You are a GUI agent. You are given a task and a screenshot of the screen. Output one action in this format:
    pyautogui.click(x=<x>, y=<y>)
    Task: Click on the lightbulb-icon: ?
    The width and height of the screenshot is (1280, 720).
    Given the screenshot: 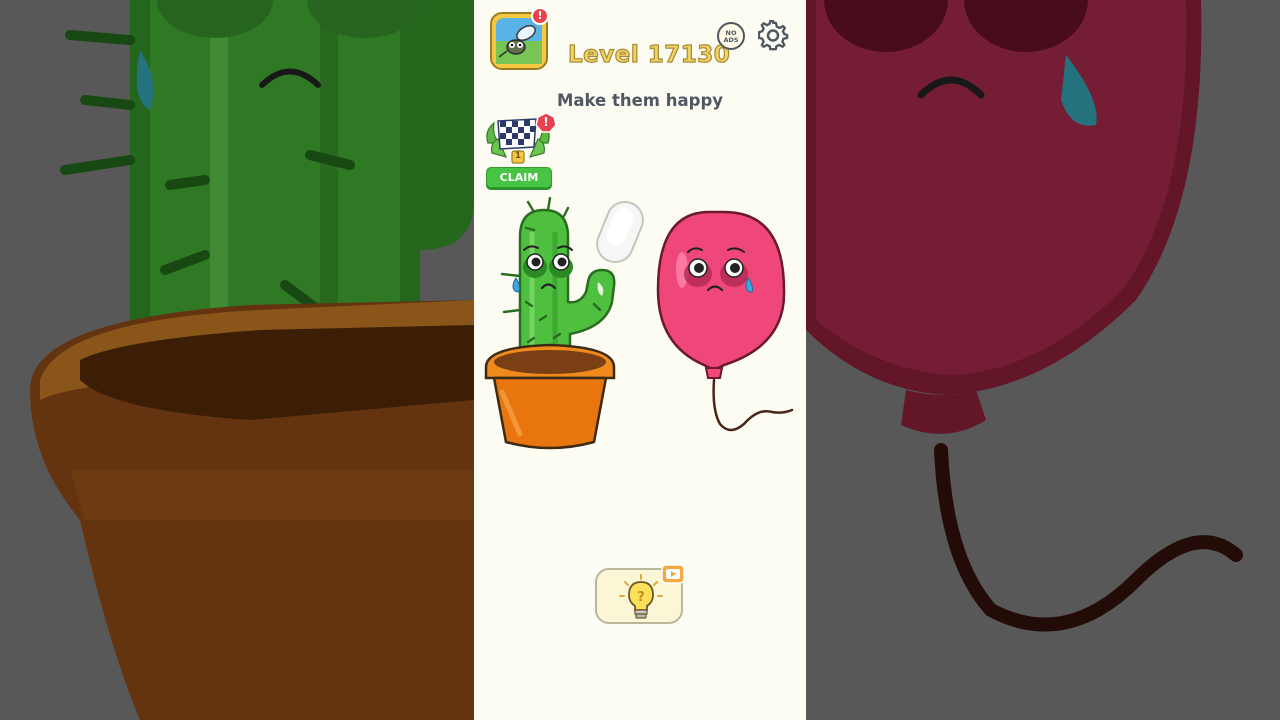 What is the action you would take?
    pyautogui.click(x=641, y=596)
    